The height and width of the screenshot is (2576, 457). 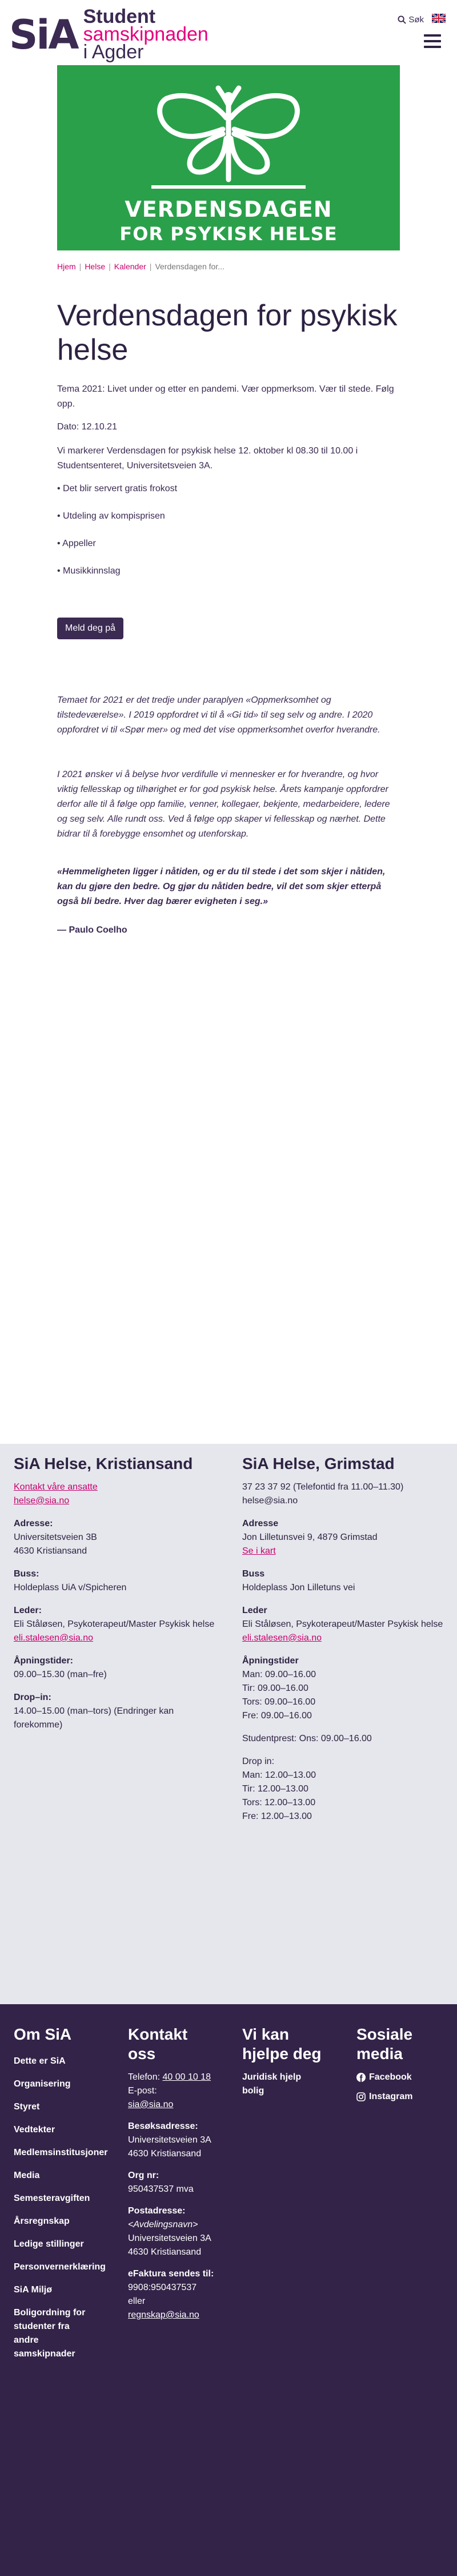 What do you see at coordinates (146, 35) in the screenshot?
I see `logo-text: Student samskipnaden i Agder` at bounding box center [146, 35].